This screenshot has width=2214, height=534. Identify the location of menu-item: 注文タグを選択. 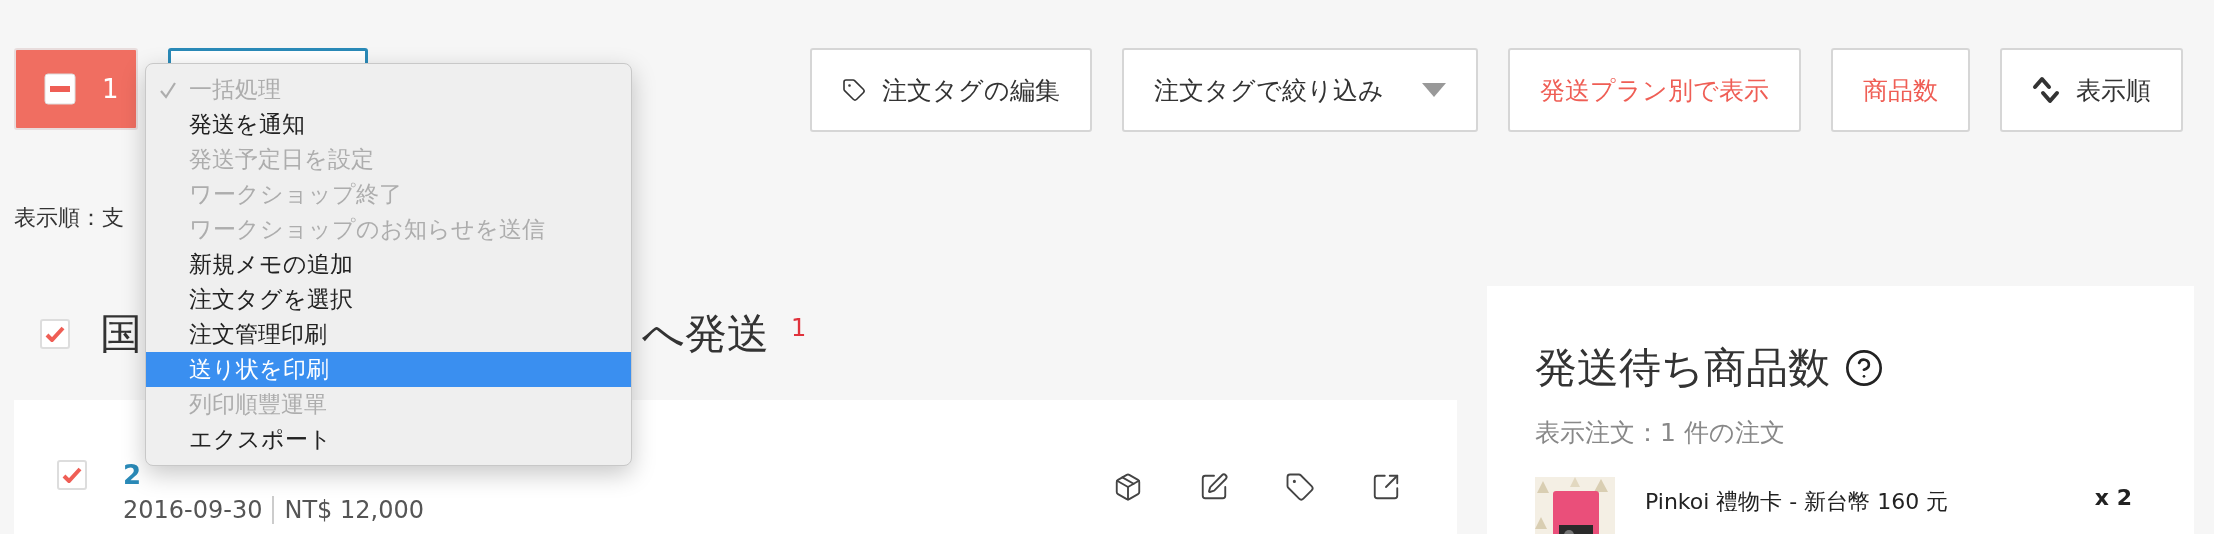
(388, 299).